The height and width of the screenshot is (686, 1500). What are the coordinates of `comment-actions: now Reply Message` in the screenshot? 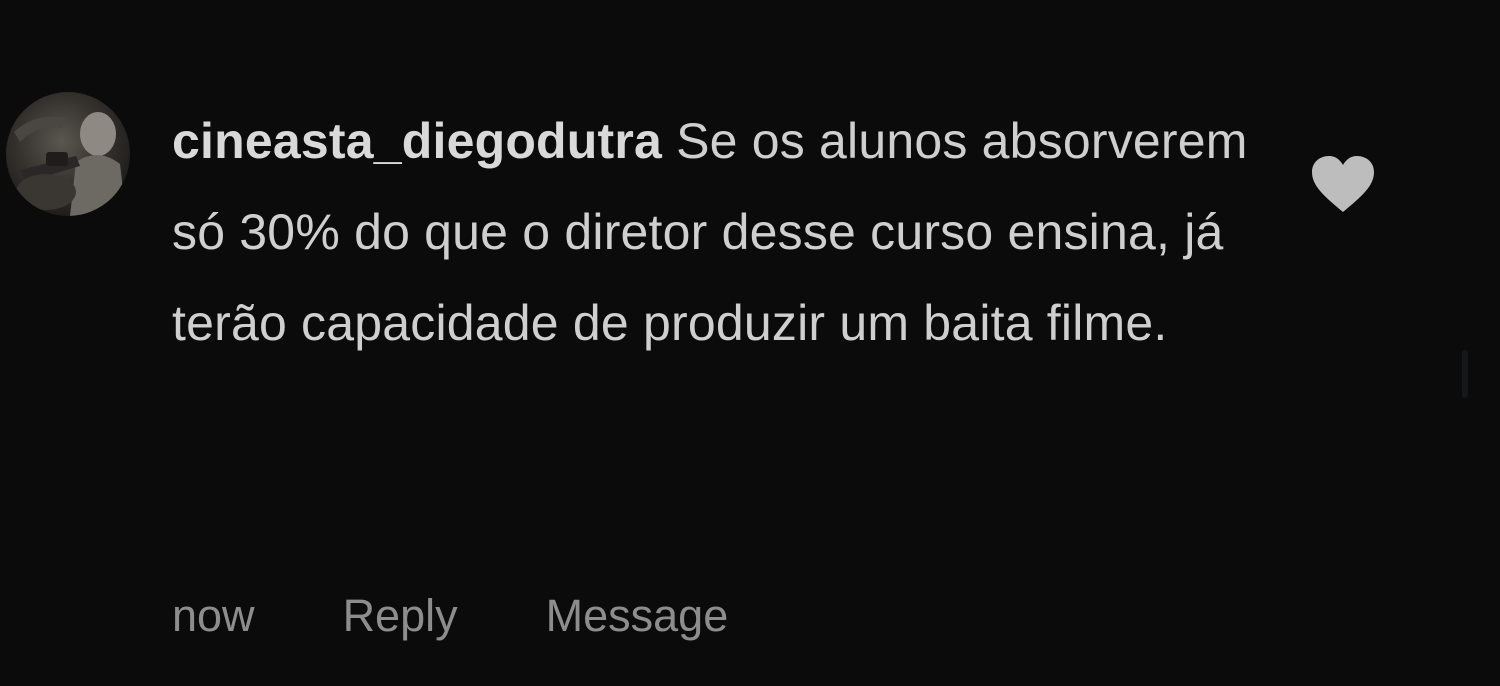 It's located at (450, 616).